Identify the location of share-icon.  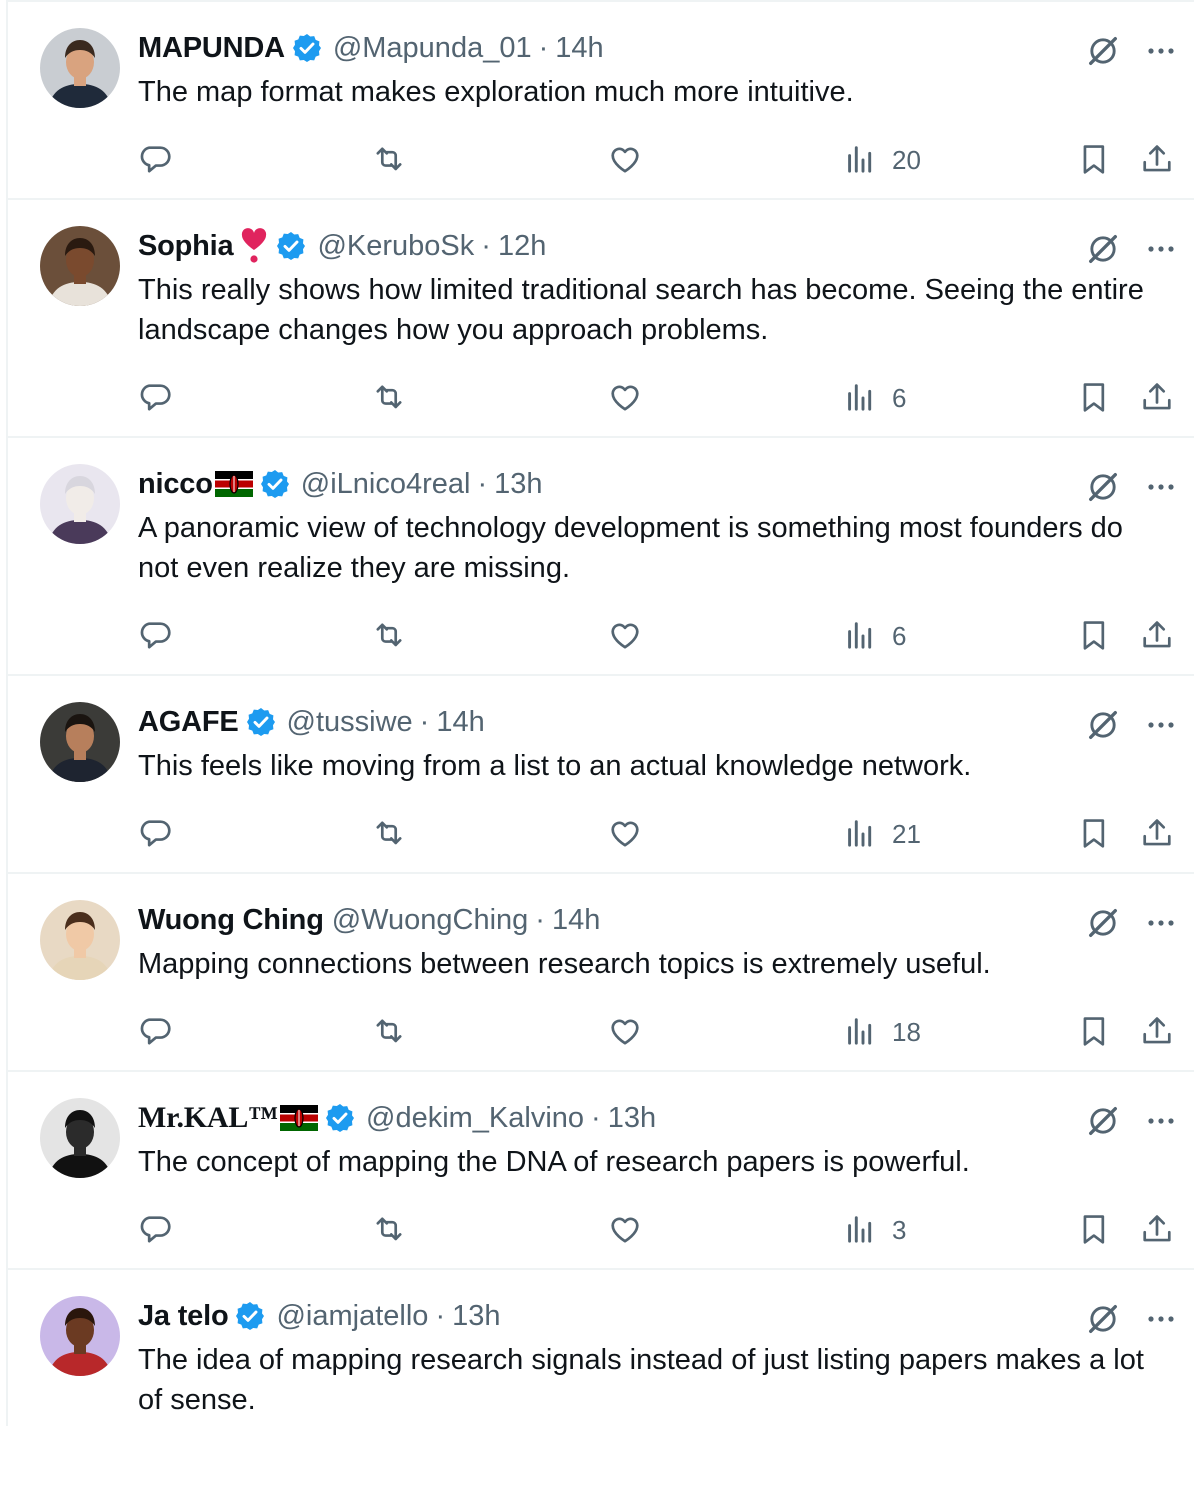
(1157, 832).